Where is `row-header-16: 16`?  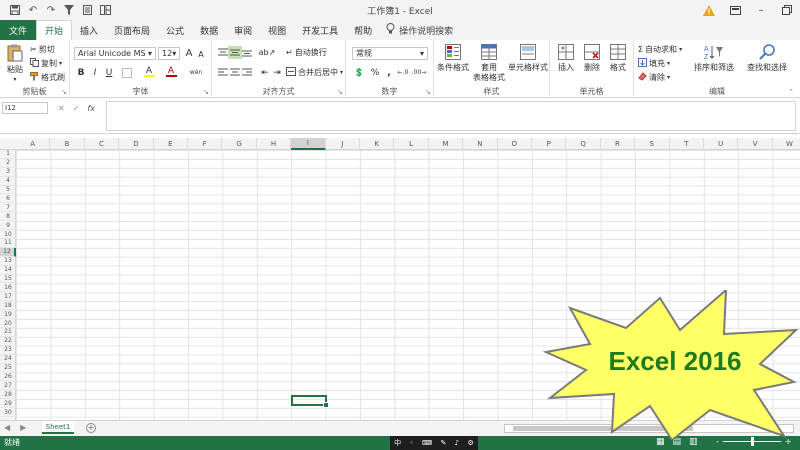 row-header-16: 16 is located at coordinates (8, 288).